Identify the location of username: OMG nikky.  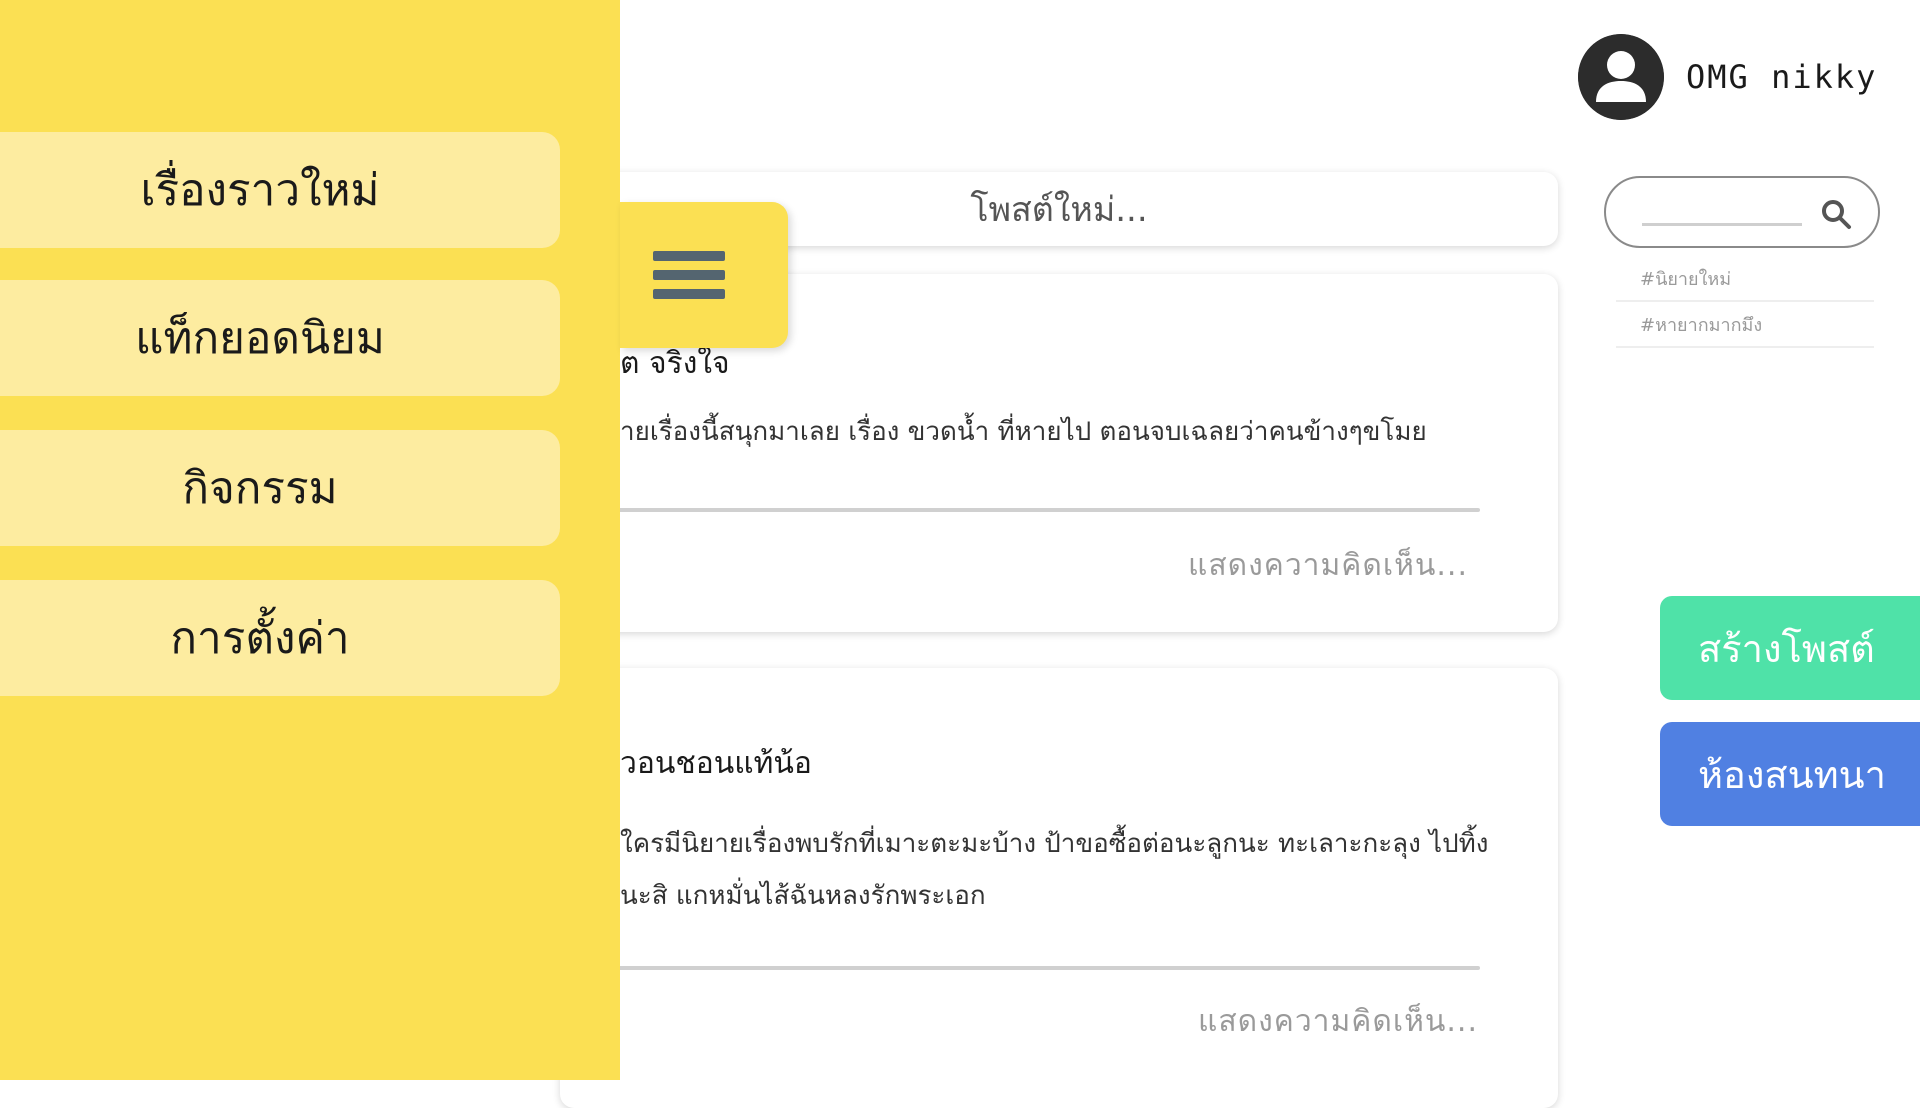
(1782, 77).